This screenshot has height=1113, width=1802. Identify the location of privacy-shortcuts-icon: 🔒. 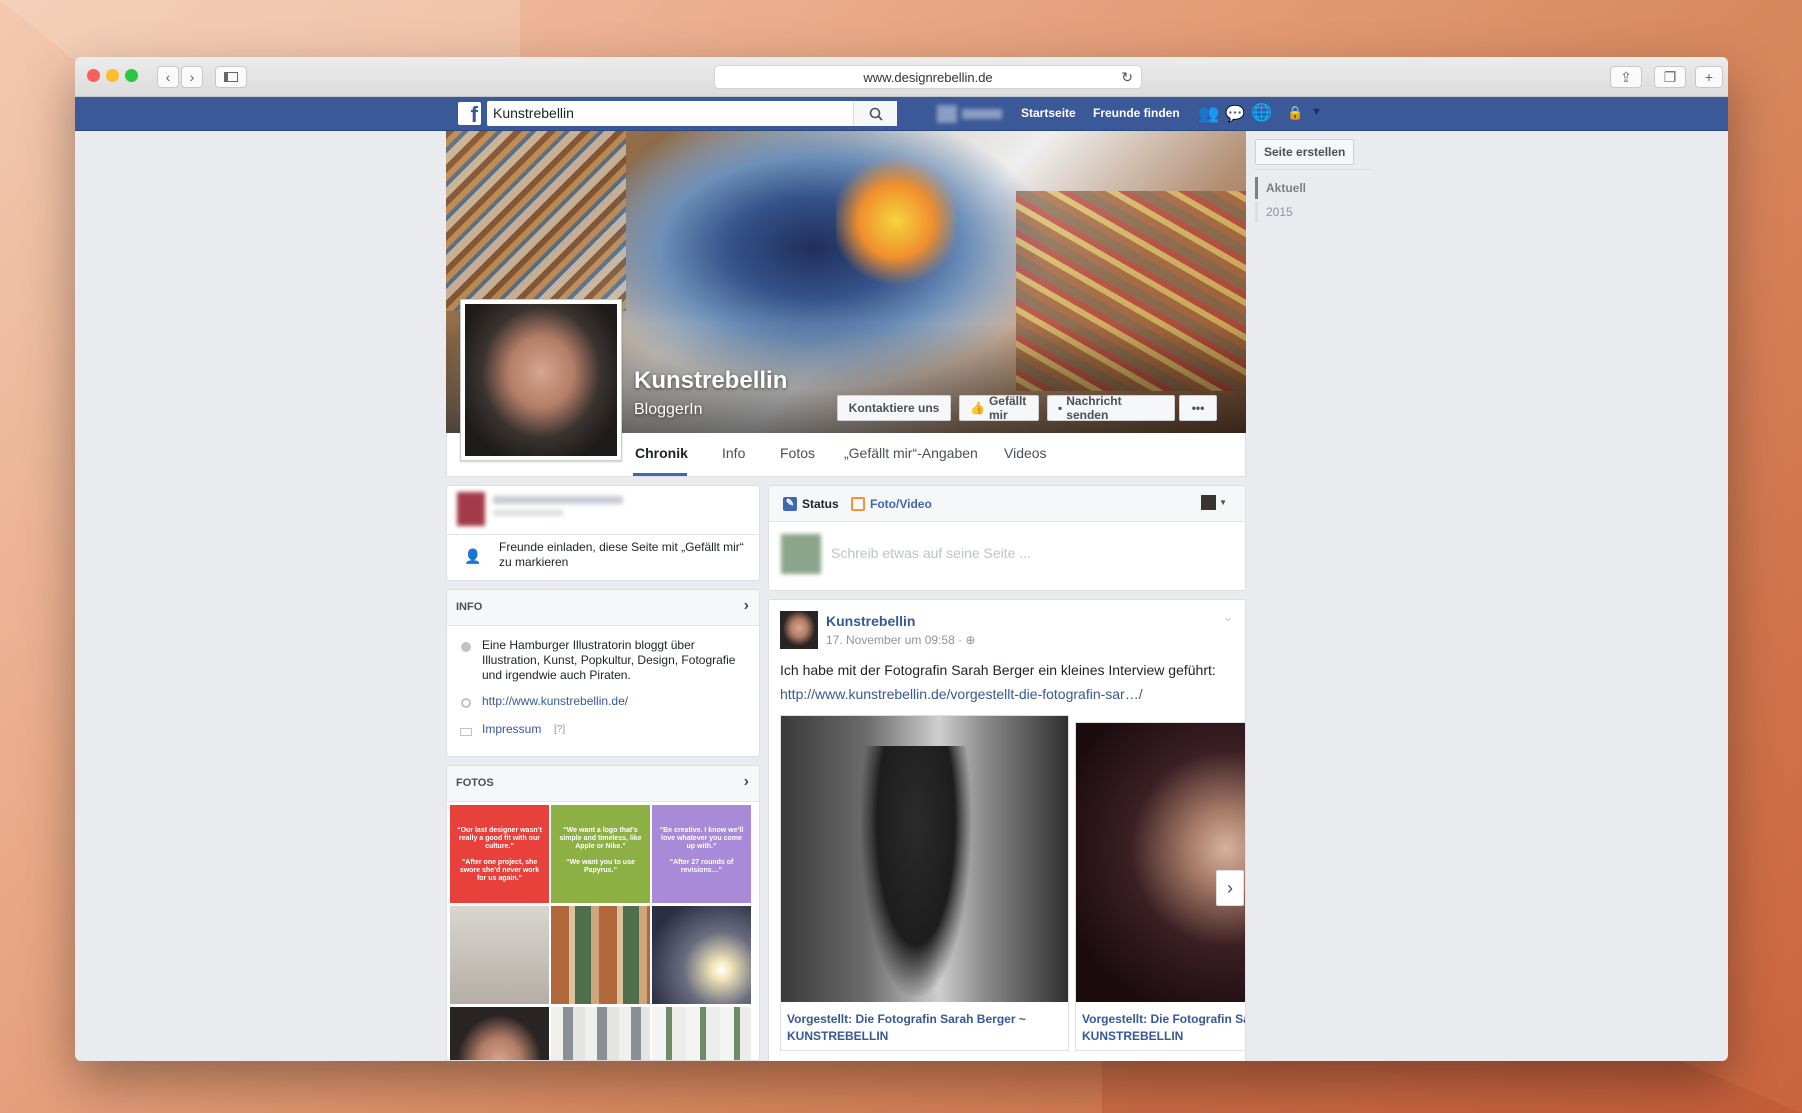
(1295, 113).